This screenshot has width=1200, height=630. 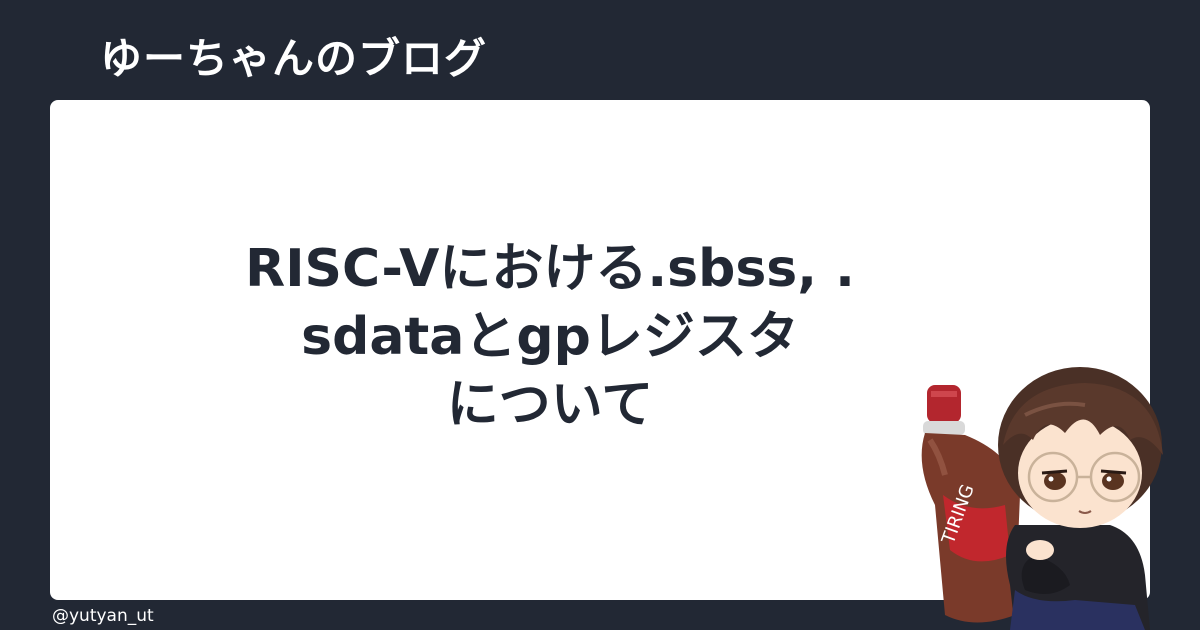 I want to click on author-handle: @yutyan_ut, so click(x=103, y=616).